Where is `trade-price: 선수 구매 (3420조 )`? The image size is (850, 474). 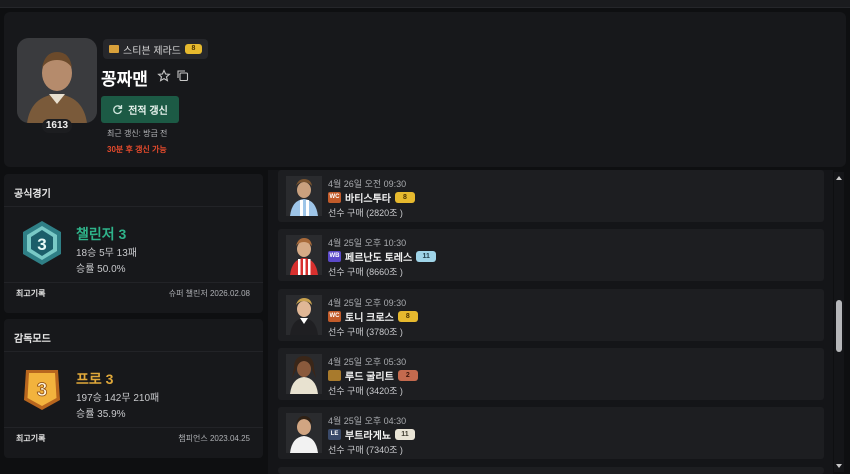
trade-price: 선수 구매 (3420조 ) is located at coordinates (365, 391).